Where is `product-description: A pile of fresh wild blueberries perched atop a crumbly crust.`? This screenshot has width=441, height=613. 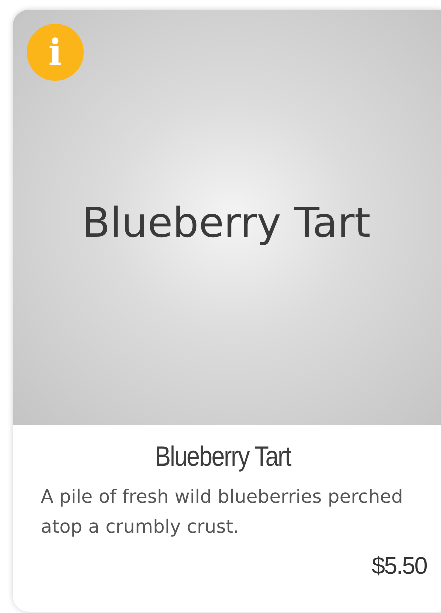 product-description: A pile of fresh wild blueberries perched atop a crumbly crust. is located at coordinates (222, 513).